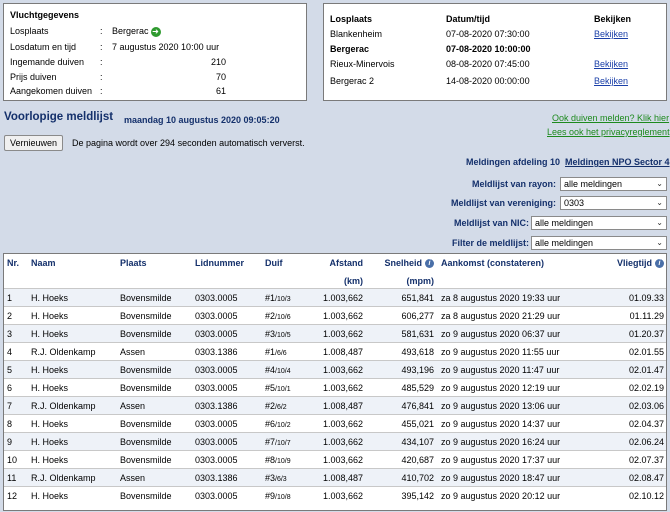 The height and width of the screenshot is (512, 670). I want to click on cell-nr: 6, so click(16, 387).